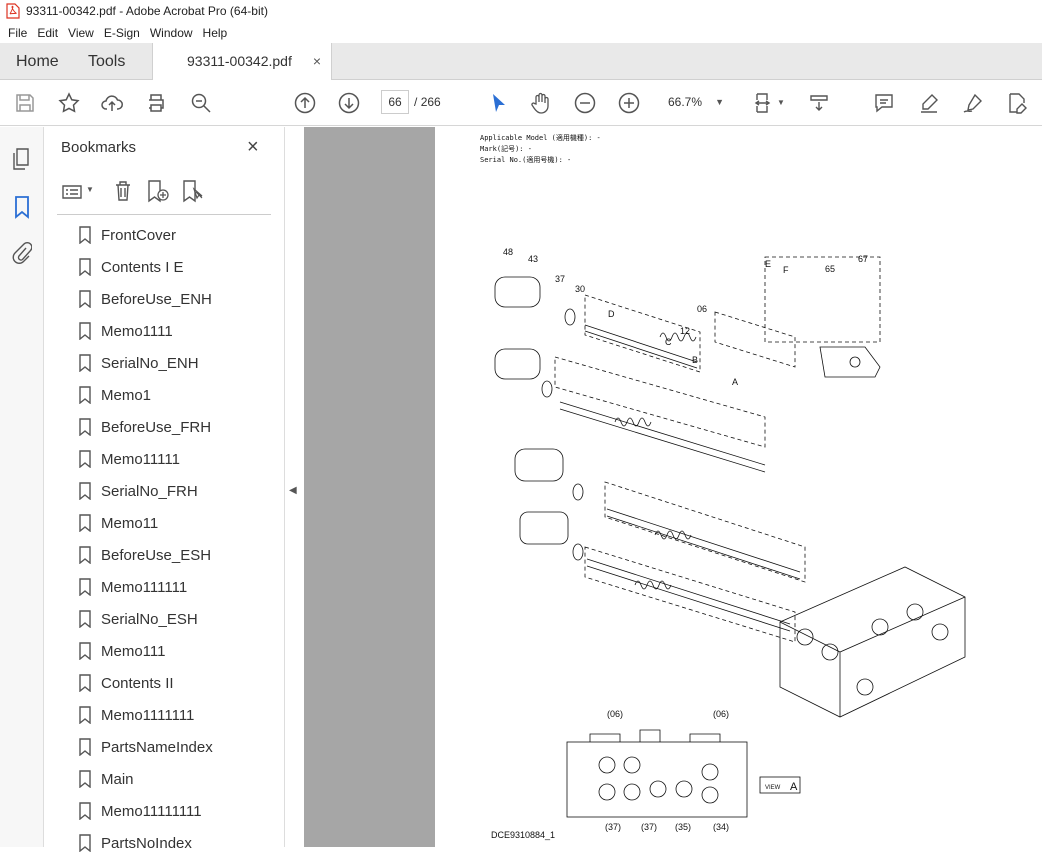 The image size is (1042, 859). Describe the element at coordinates (17, 33) in the screenshot. I see `menu-file: File` at that location.